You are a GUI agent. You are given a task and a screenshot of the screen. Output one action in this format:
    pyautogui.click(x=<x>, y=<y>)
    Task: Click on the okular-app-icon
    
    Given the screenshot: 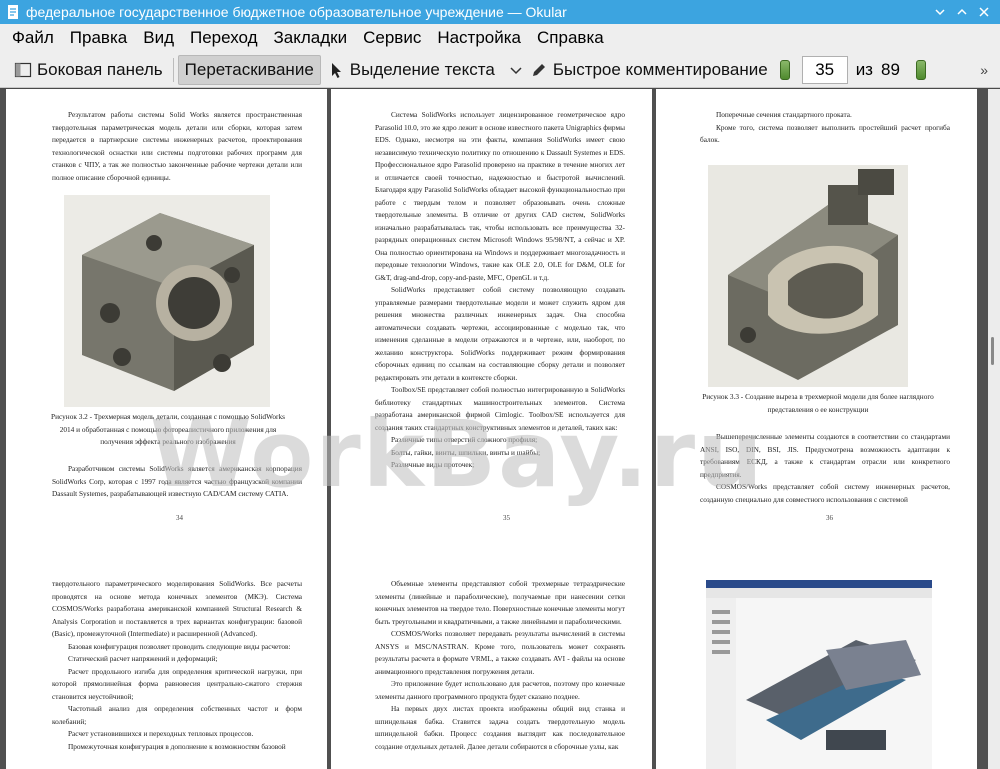 What is the action you would take?
    pyautogui.click(x=13, y=12)
    